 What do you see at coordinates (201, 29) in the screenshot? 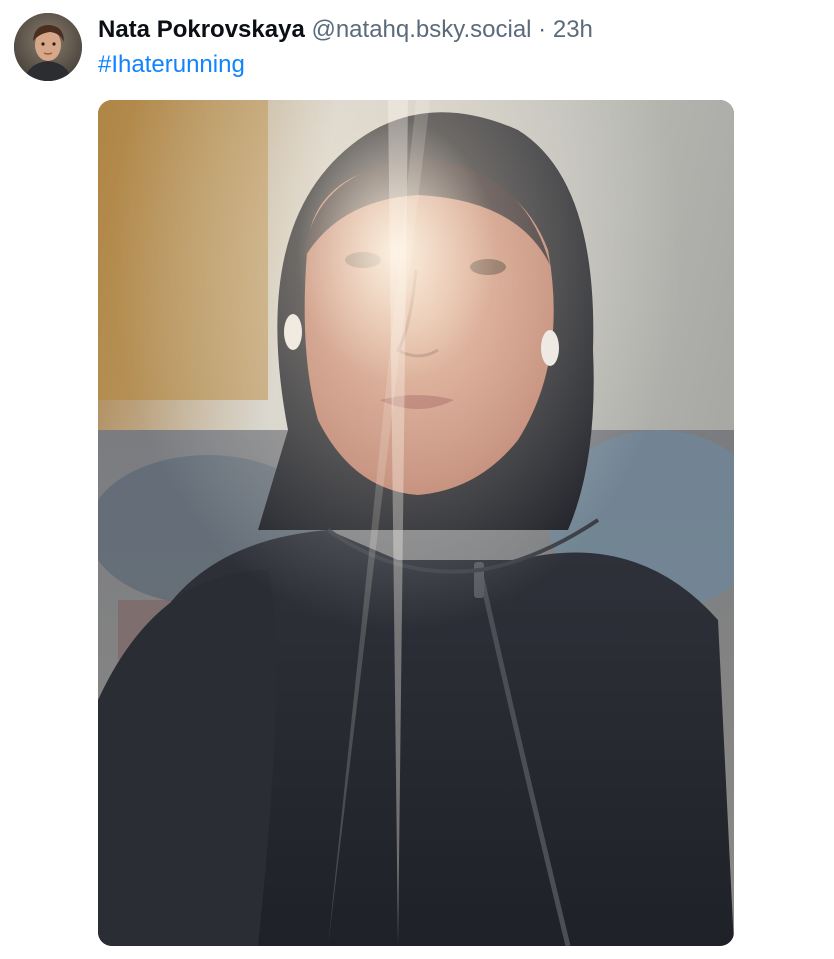
I see `author-display-name: Nata Pokrovskaya` at bounding box center [201, 29].